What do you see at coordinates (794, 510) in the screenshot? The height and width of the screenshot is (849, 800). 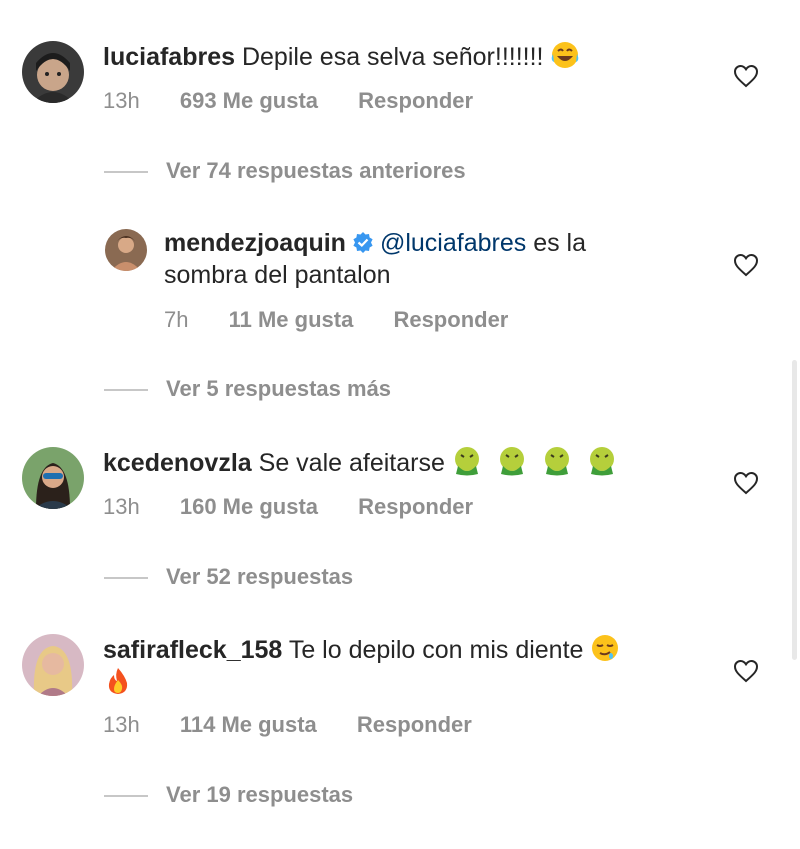 I see `scrollbar` at bounding box center [794, 510].